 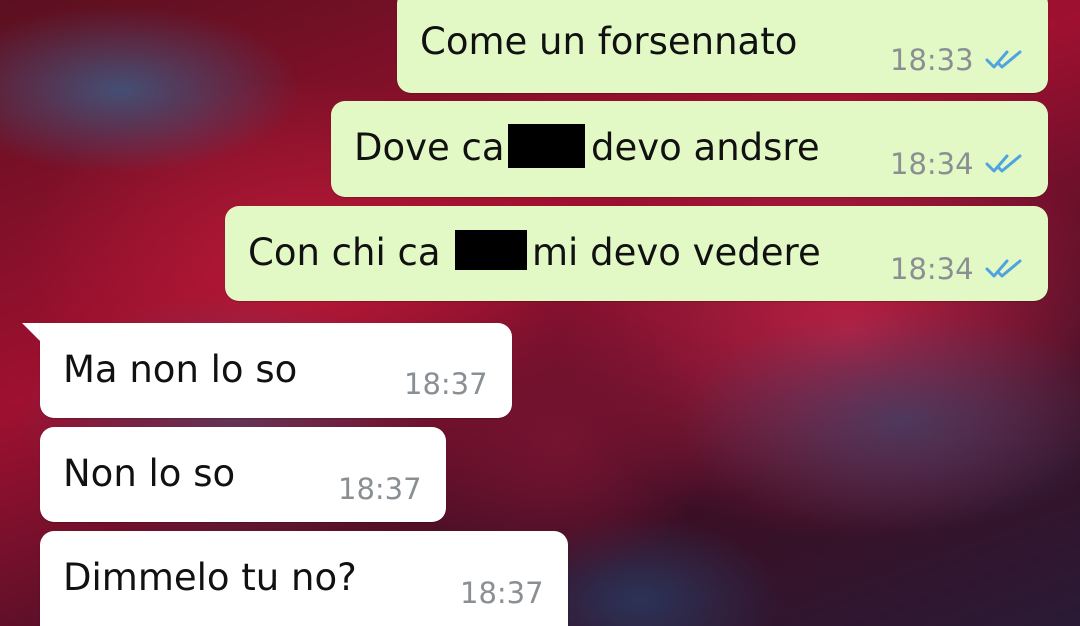 What do you see at coordinates (344, 252) in the screenshot?
I see `message-text-start: Con chi ca` at bounding box center [344, 252].